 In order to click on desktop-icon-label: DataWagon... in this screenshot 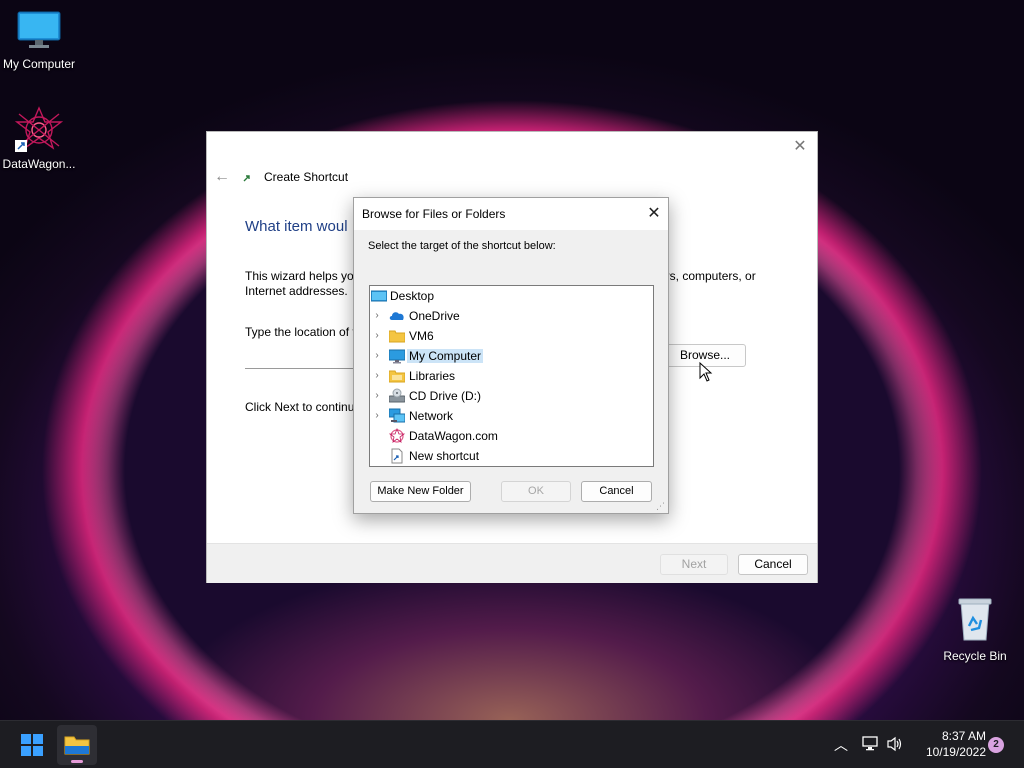, I will do `click(39, 164)`.